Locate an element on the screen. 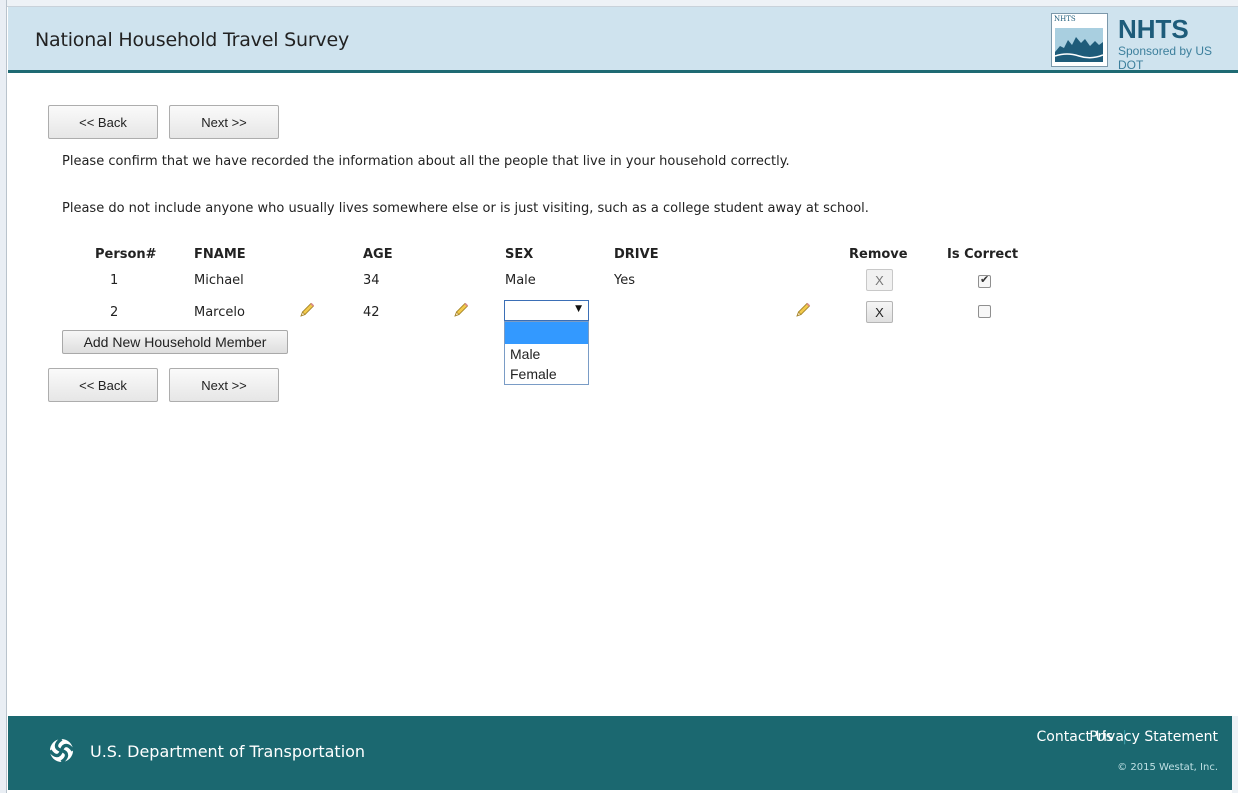  person-number: 1 is located at coordinates (114, 280).